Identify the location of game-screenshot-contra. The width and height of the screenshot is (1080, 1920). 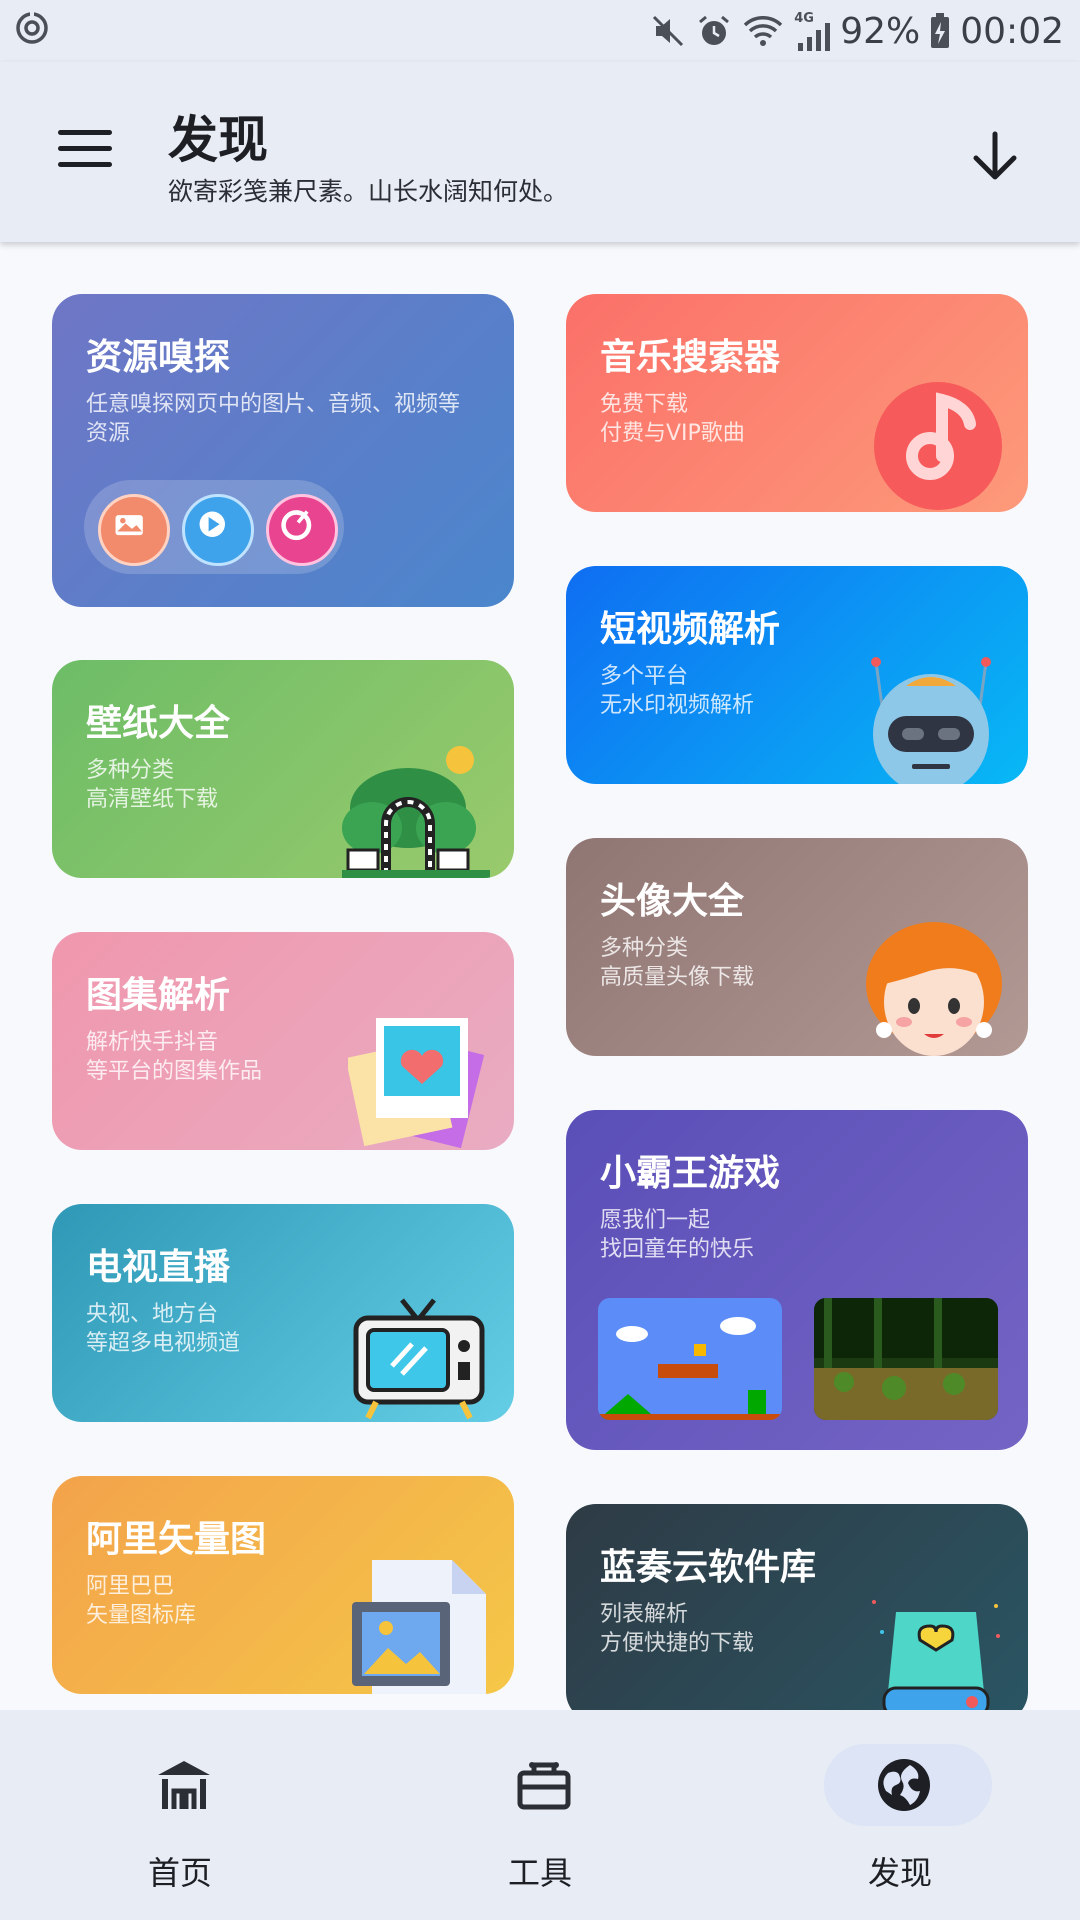
(906, 1359).